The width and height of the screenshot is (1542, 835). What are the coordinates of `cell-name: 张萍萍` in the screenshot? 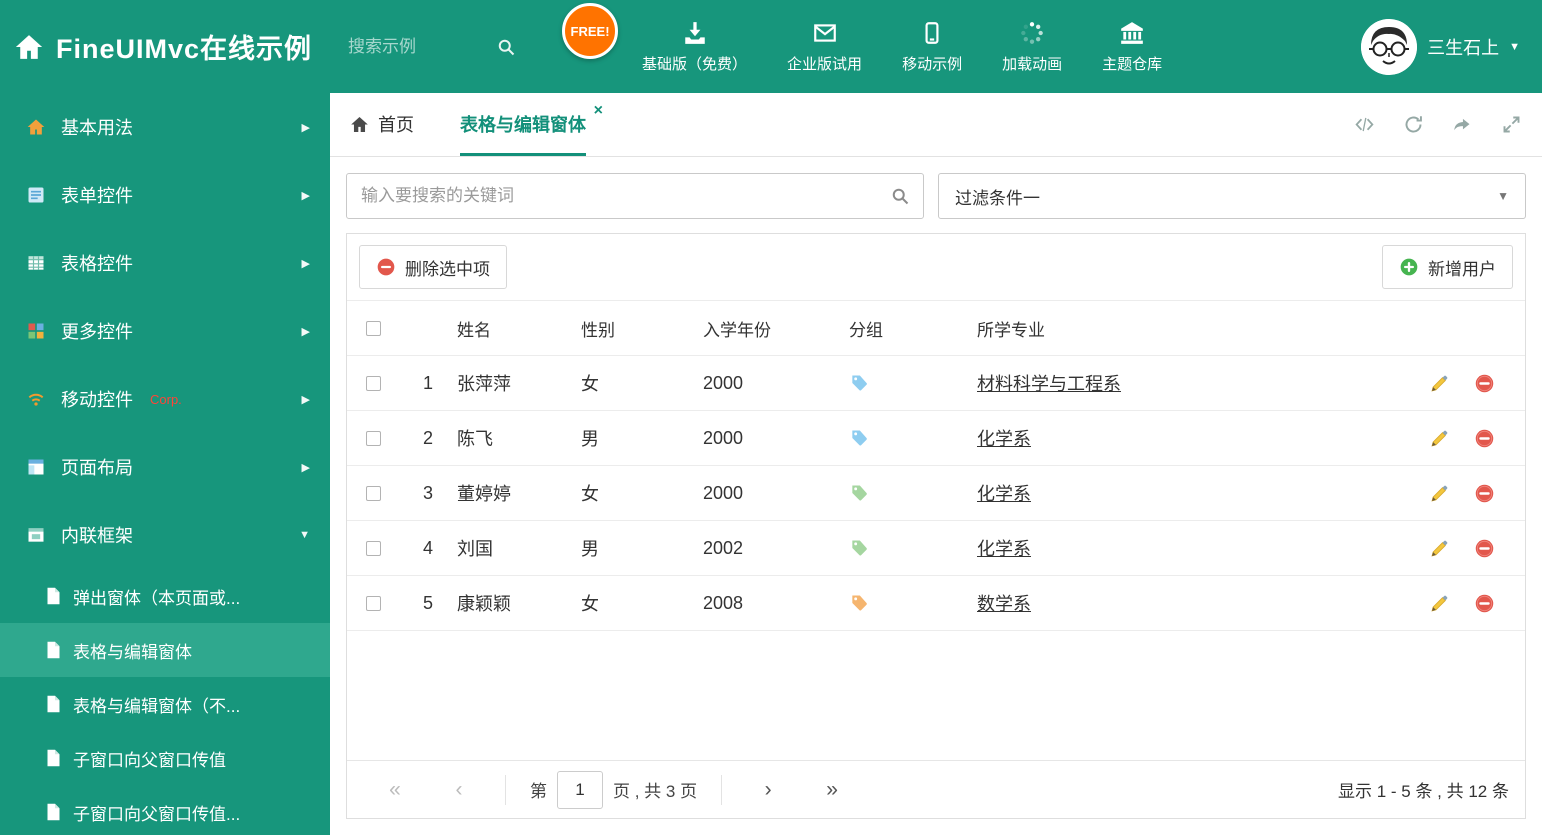 It's located at (484, 384).